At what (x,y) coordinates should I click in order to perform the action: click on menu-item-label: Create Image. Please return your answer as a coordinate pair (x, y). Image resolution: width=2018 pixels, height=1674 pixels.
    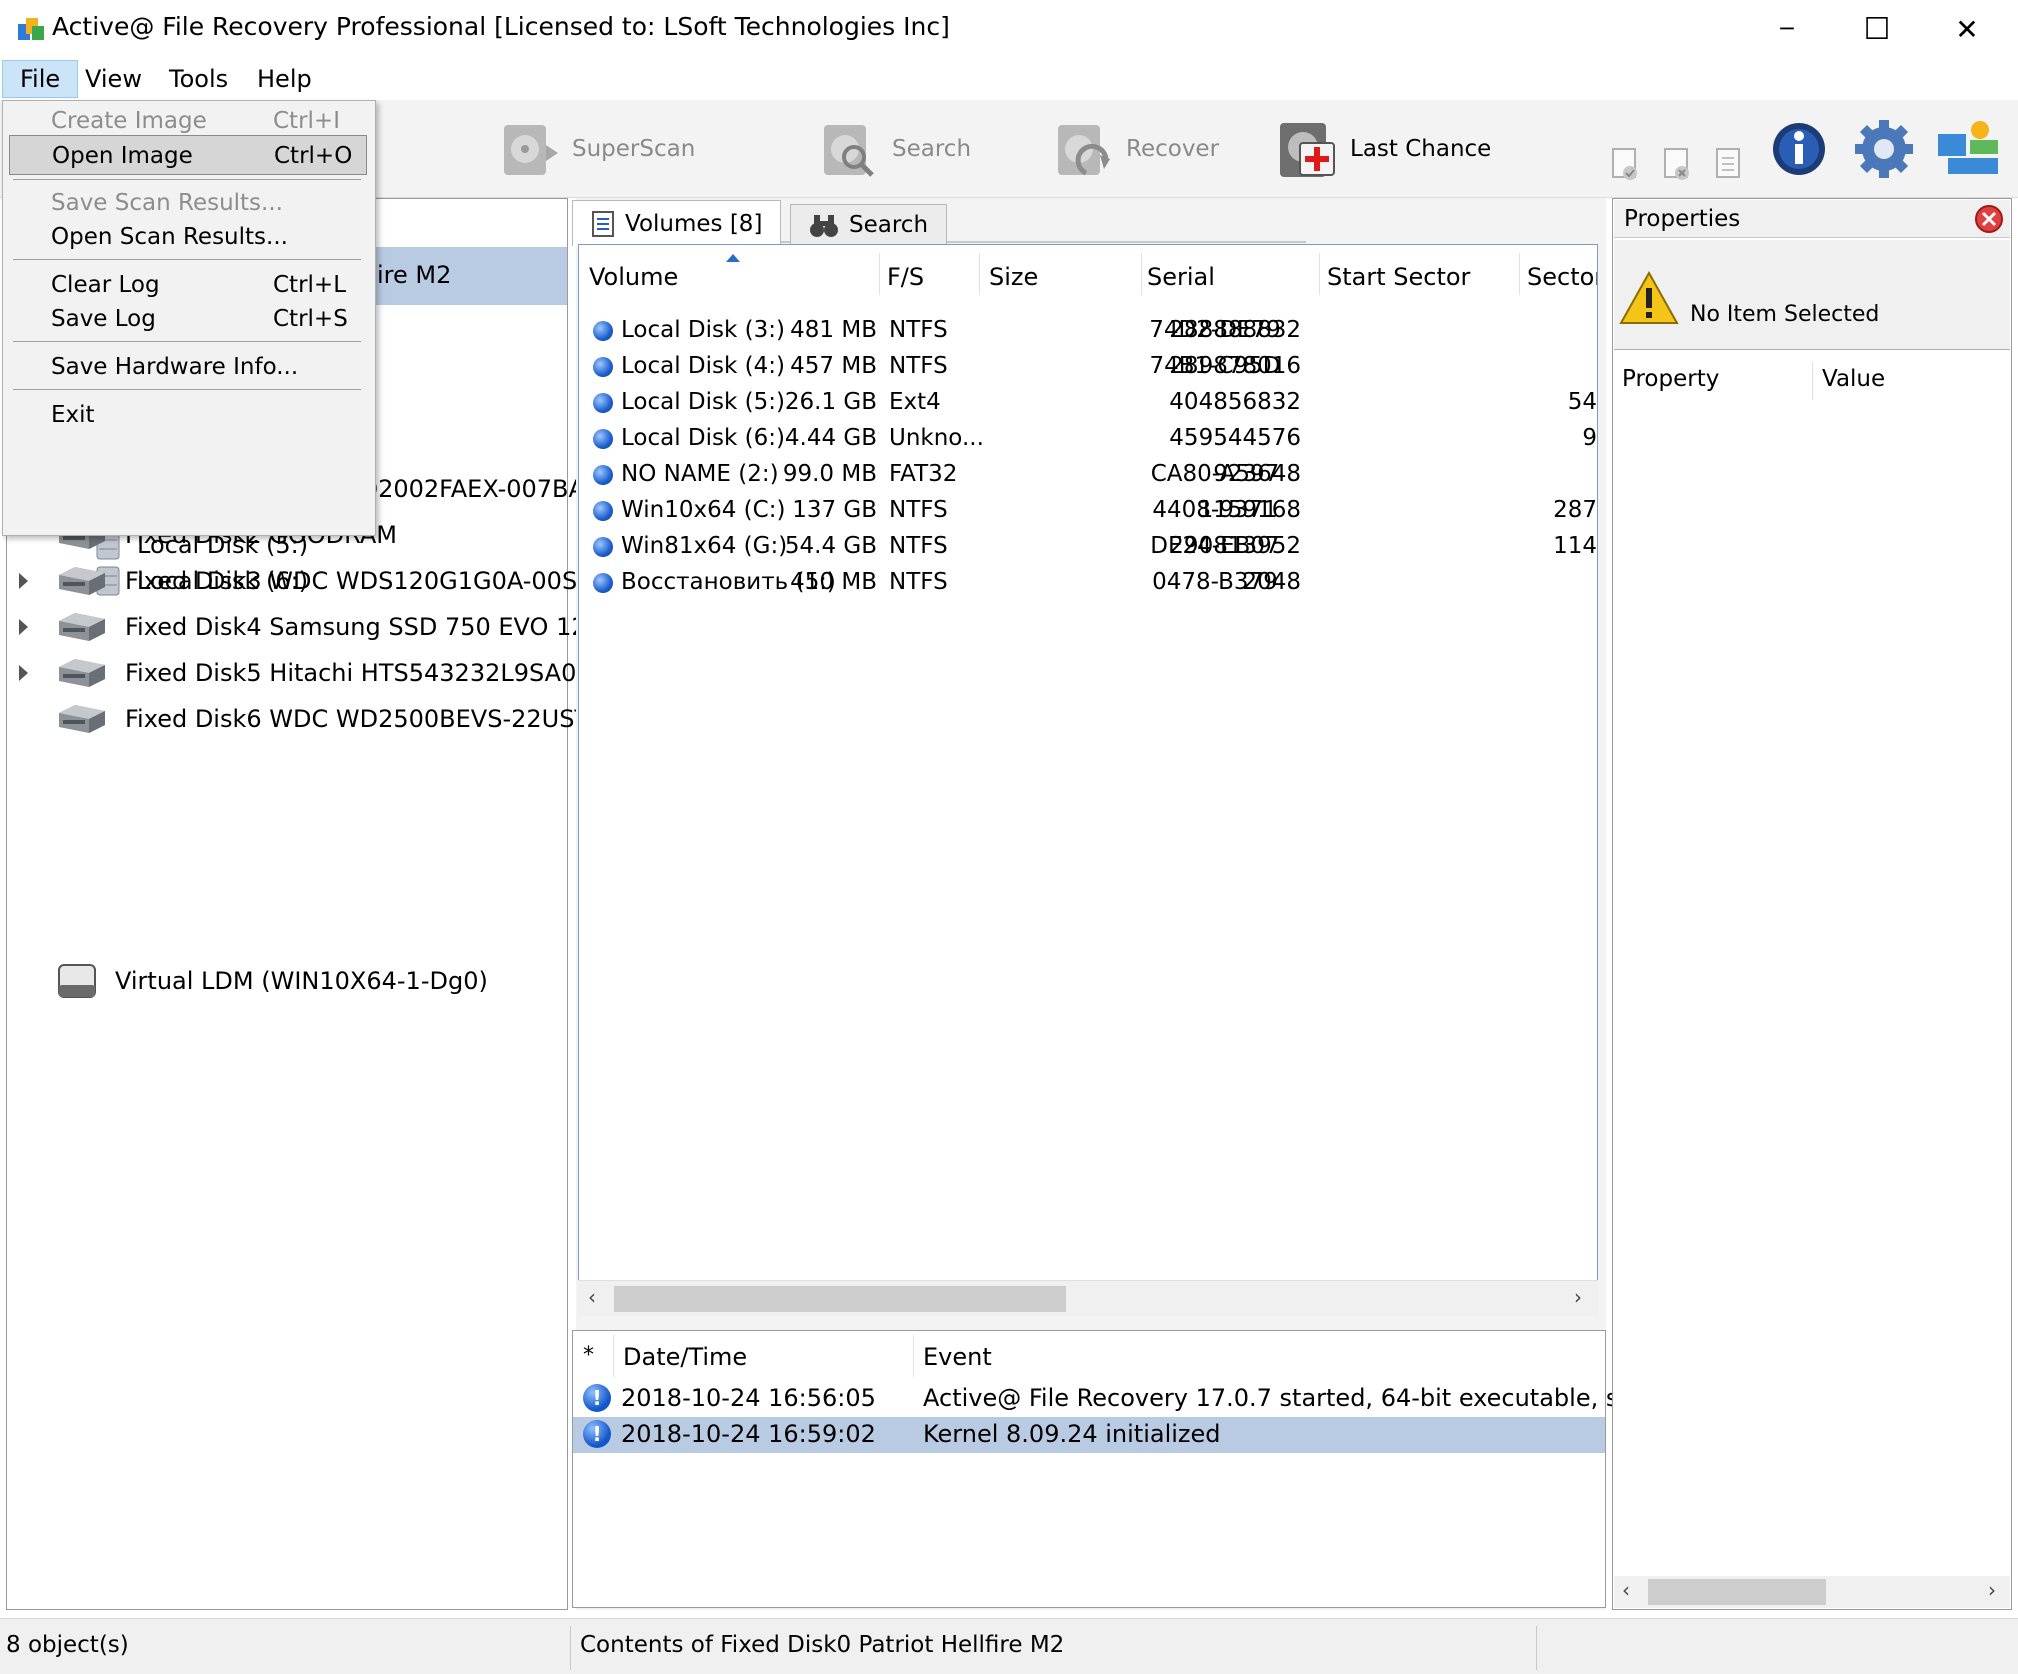
    Looking at the image, I should click on (129, 121).